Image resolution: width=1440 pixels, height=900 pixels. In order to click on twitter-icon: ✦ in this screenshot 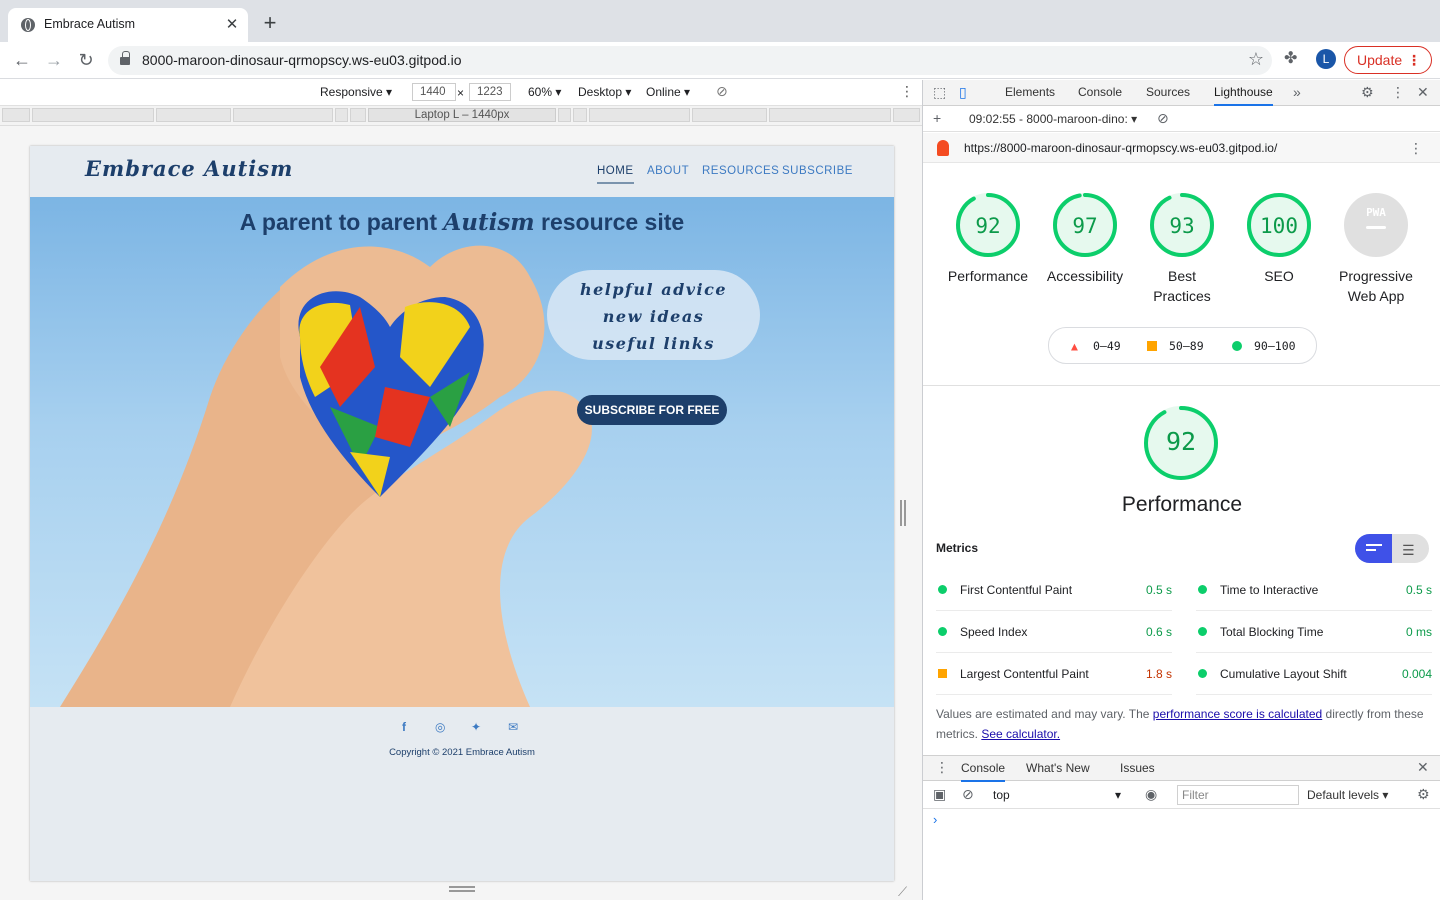, I will do `click(476, 727)`.